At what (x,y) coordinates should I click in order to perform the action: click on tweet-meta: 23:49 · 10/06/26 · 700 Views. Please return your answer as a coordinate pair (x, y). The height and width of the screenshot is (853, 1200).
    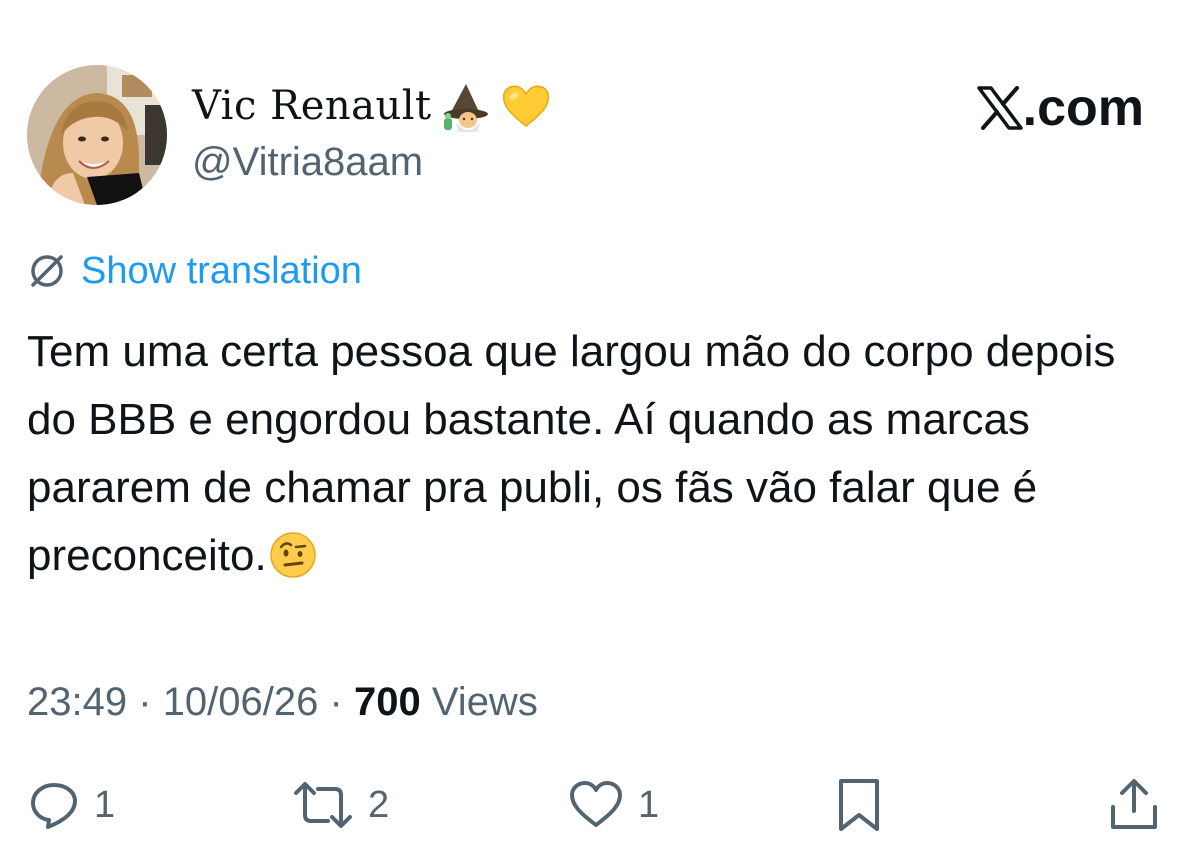
    Looking at the image, I should click on (282, 702).